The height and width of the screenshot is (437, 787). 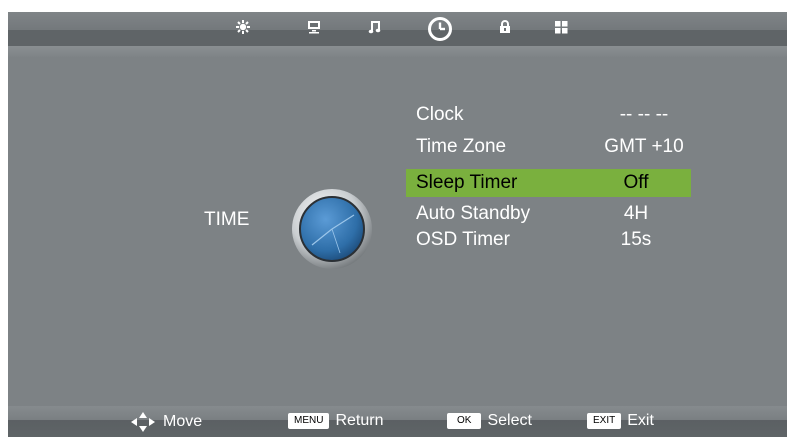 What do you see at coordinates (640, 420) in the screenshot?
I see `hint-exit-label: Exit` at bounding box center [640, 420].